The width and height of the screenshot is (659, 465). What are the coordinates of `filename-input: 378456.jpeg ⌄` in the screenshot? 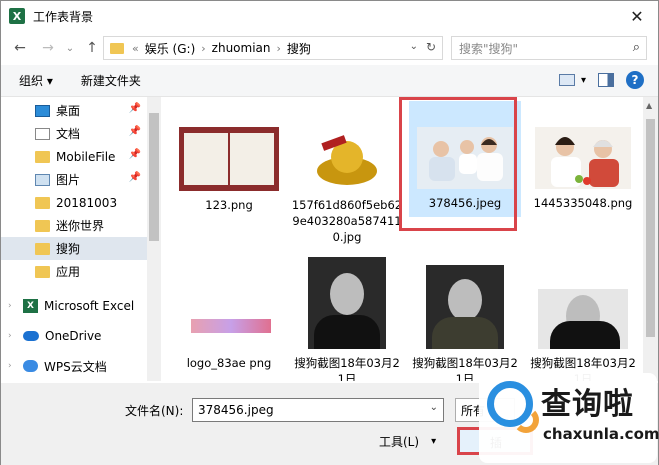 It's located at (318, 410).